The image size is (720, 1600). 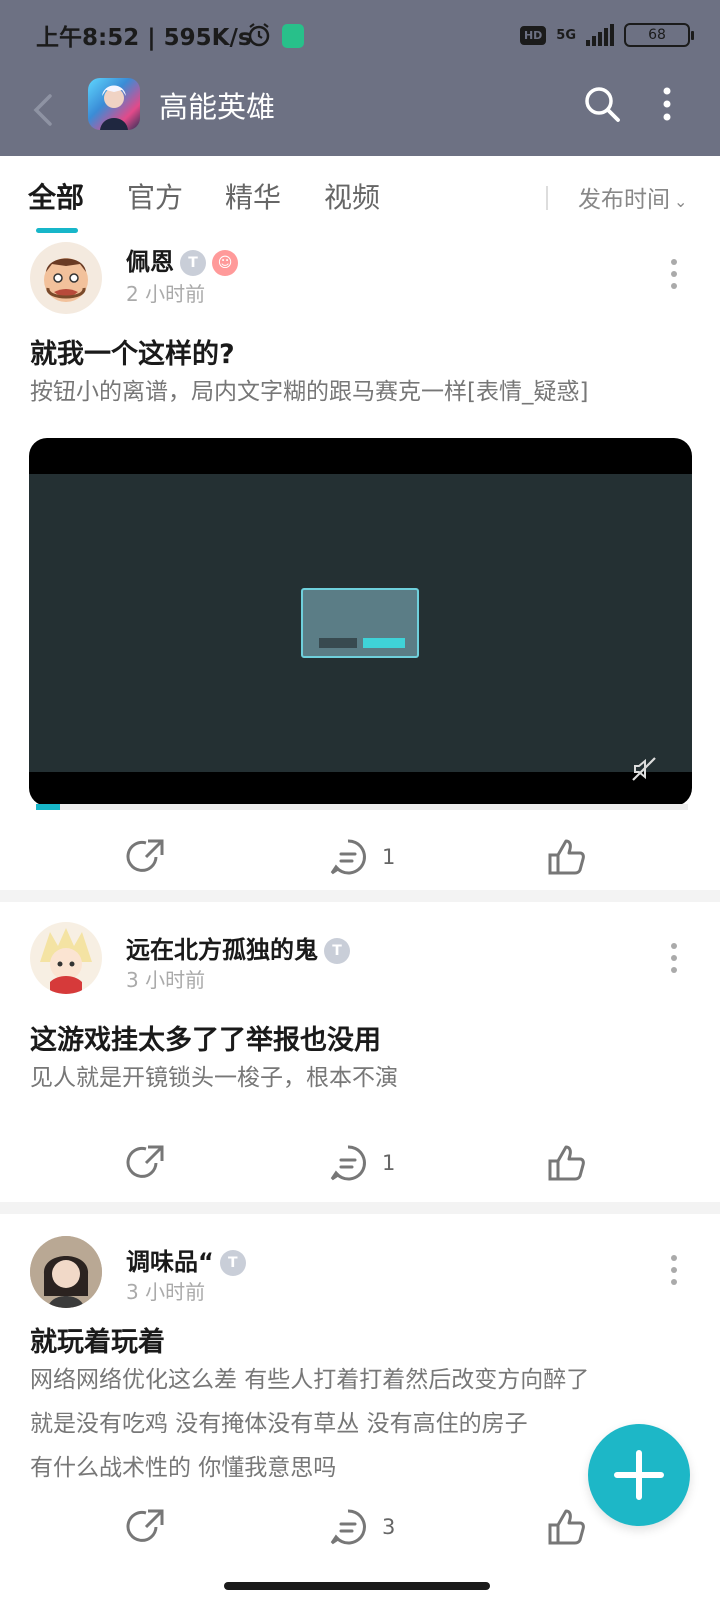 What do you see at coordinates (384, 643) in the screenshot?
I see `video-dialog-button-right` at bounding box center [384, 643].